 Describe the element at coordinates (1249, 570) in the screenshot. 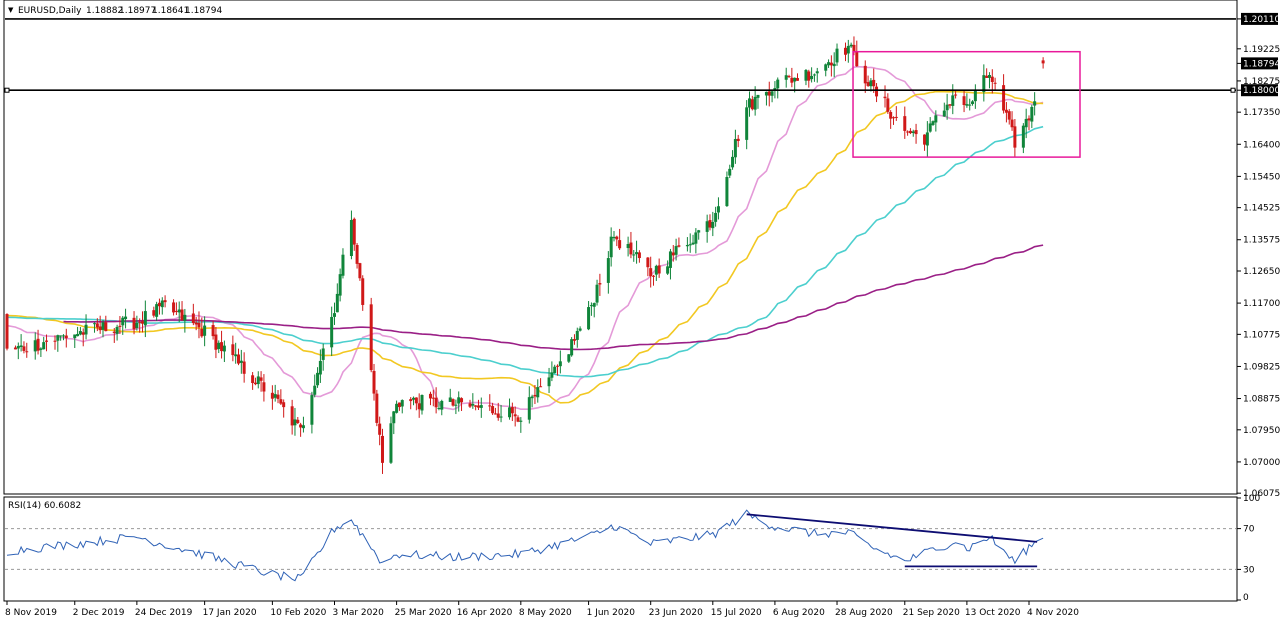

I see `rsi-tick-label: 30` at that location.